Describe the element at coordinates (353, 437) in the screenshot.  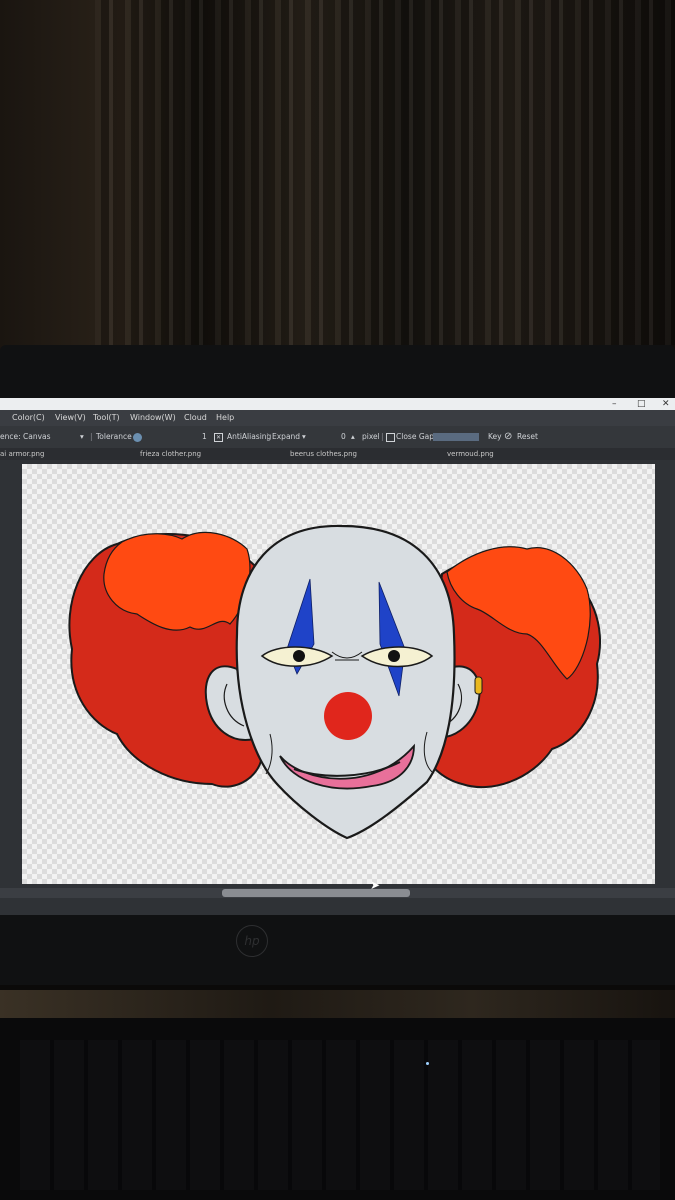
I see `expand-stepper-icon: ▴` at that location.